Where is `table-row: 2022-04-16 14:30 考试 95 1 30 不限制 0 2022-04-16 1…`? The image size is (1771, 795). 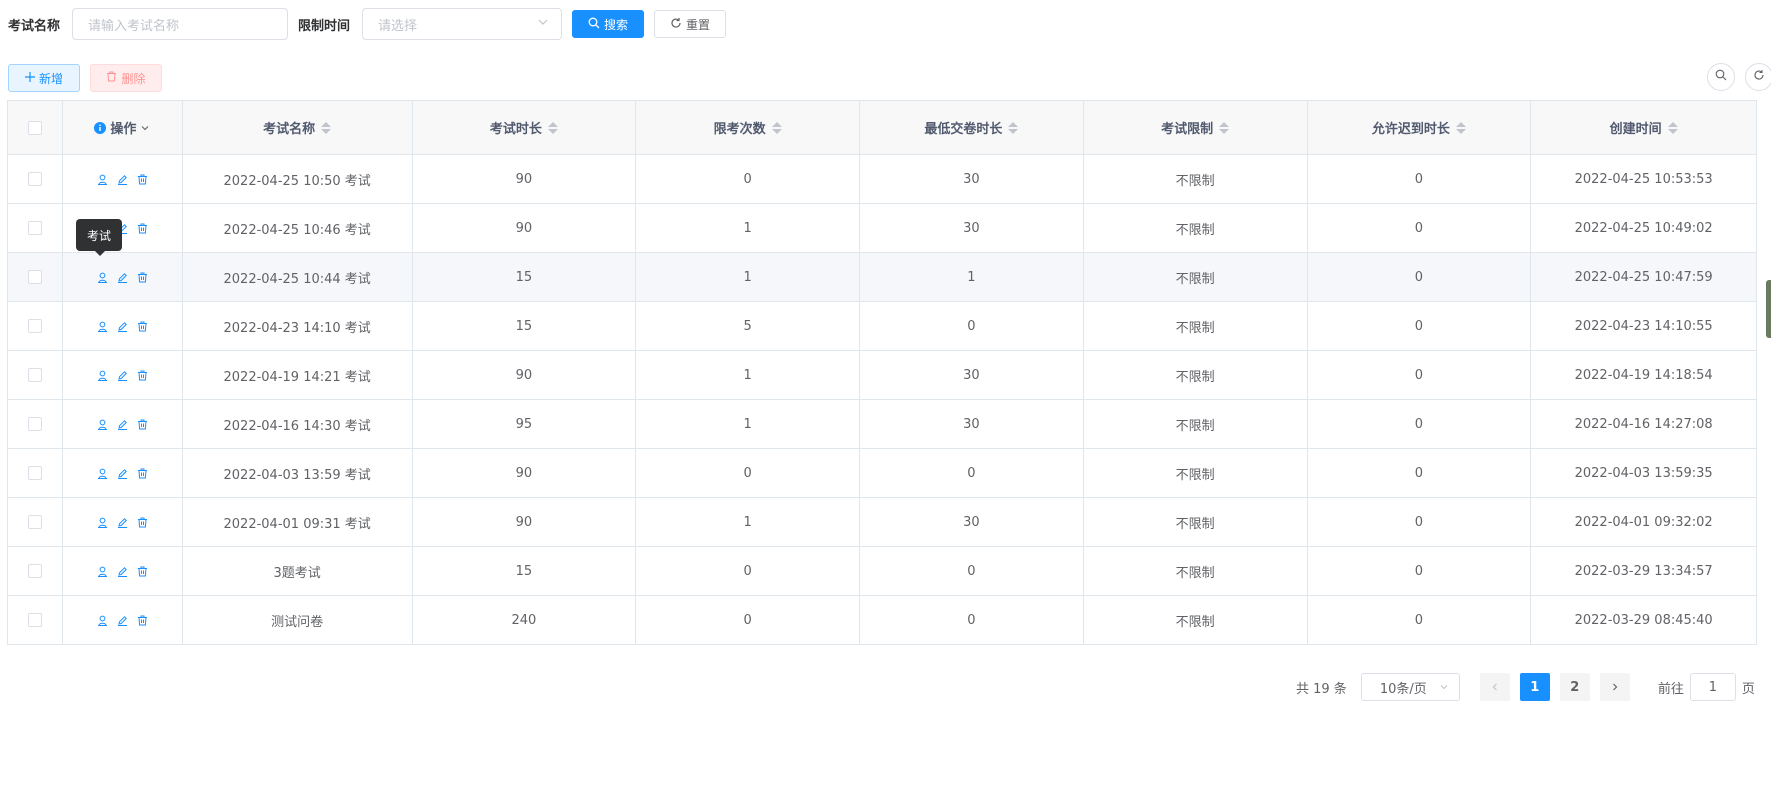 table-row: 2022-04-16 14:30 考试 95 1 30 不限制 0 2022-04-16 1… is located at coordinates (882, 424).